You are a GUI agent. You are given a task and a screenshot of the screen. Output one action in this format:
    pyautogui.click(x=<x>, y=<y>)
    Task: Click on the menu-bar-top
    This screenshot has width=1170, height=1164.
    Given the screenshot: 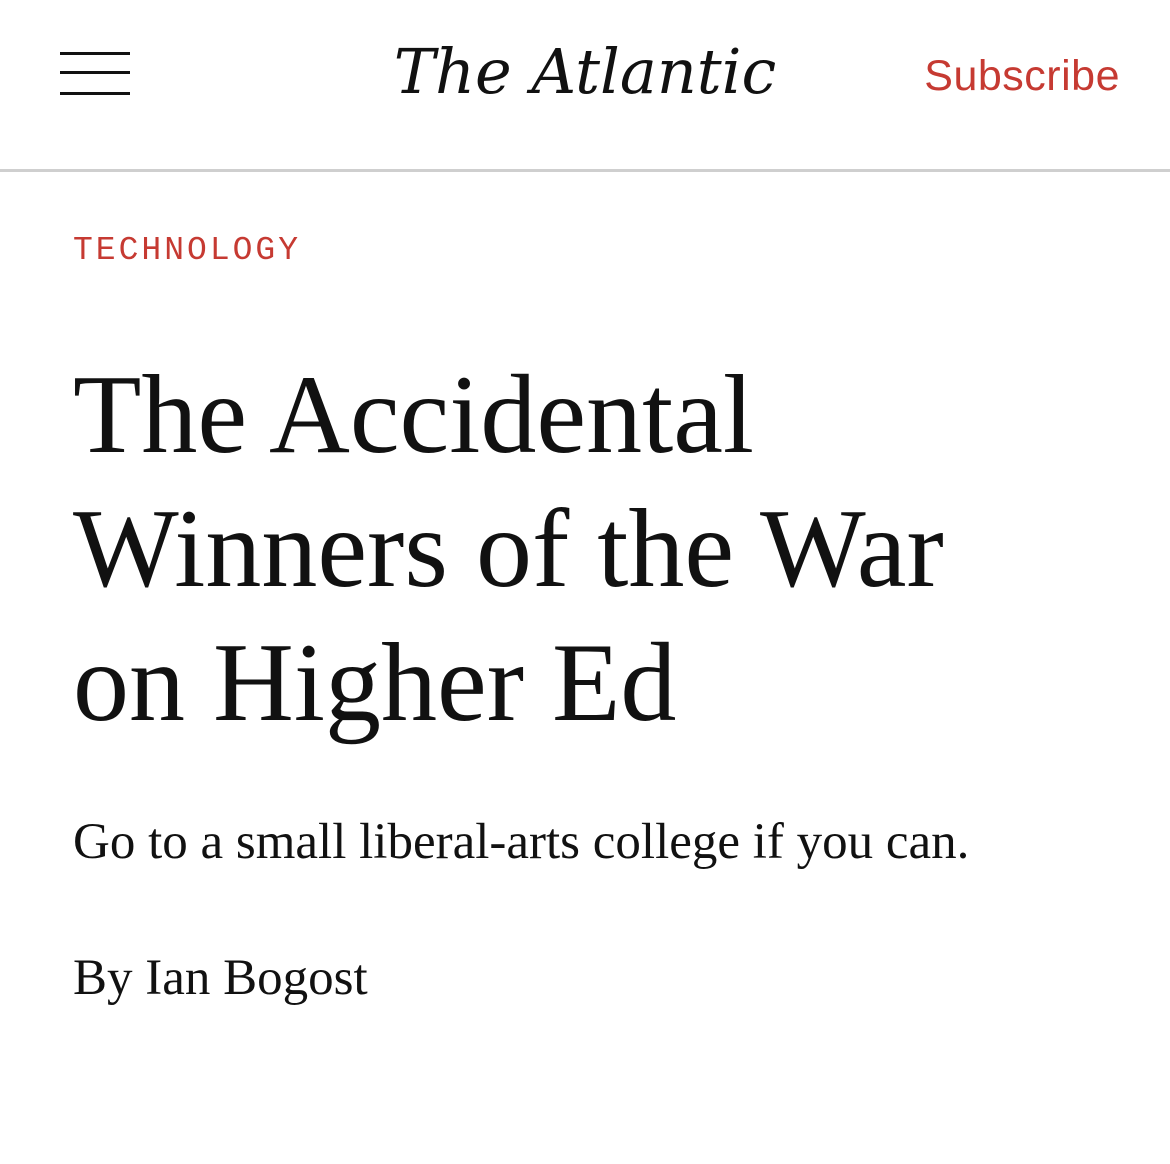 What is the action you would take?
    pyautogui.click(x=95, y=53)
    